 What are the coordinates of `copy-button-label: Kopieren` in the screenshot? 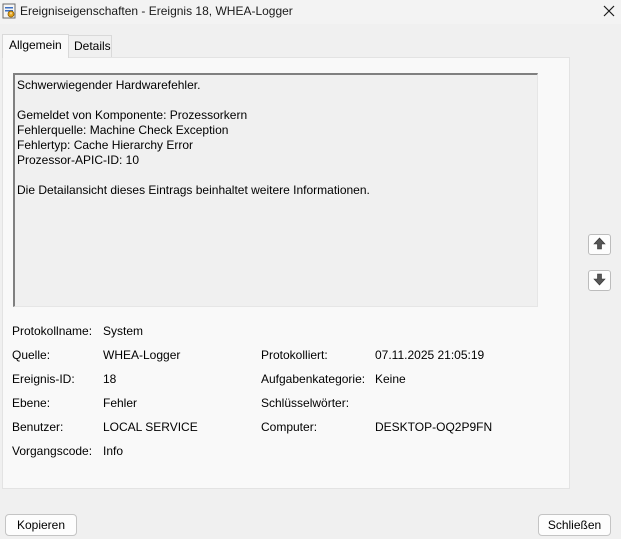 It's located at (41, 525).